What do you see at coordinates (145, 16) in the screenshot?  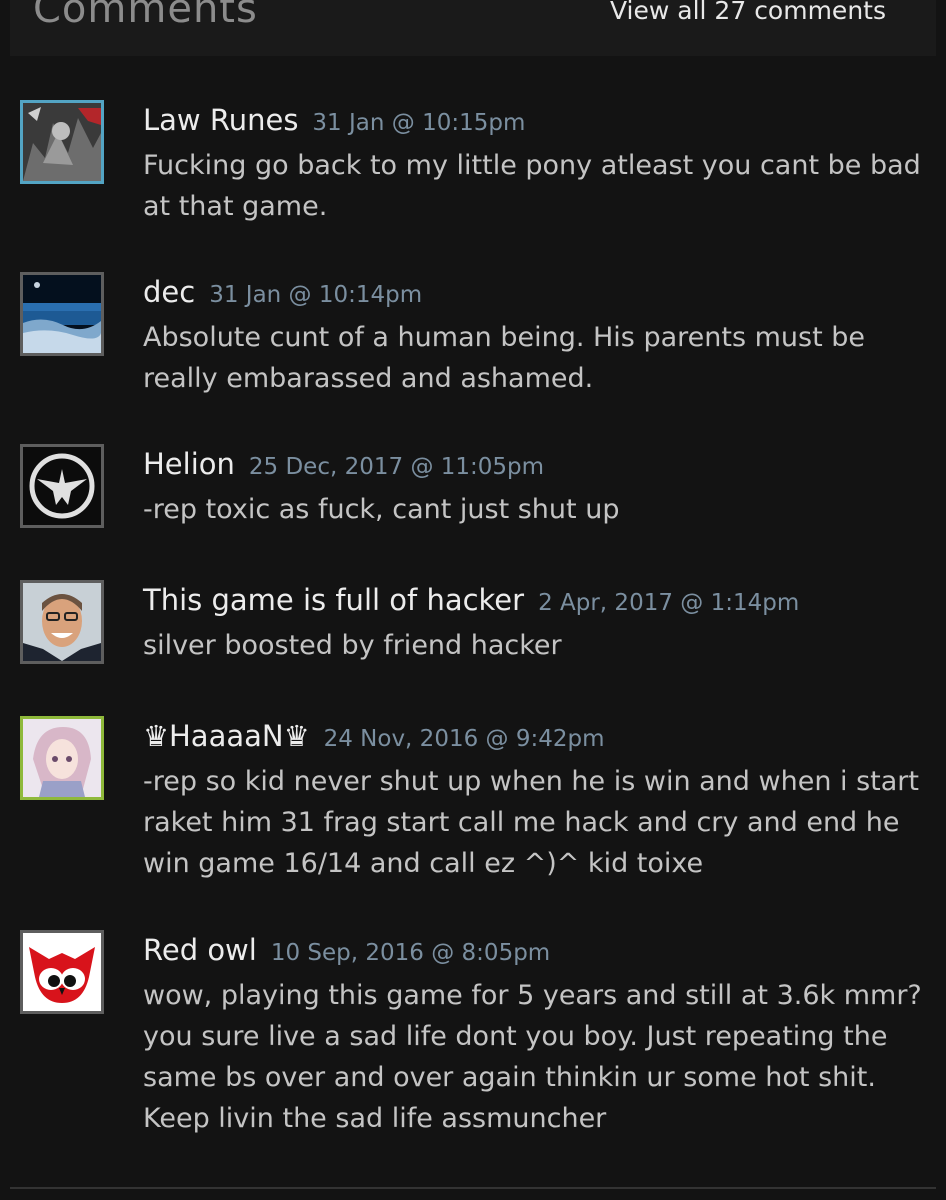 I see `comments-title: Comments` at bounding box center [145, 16].